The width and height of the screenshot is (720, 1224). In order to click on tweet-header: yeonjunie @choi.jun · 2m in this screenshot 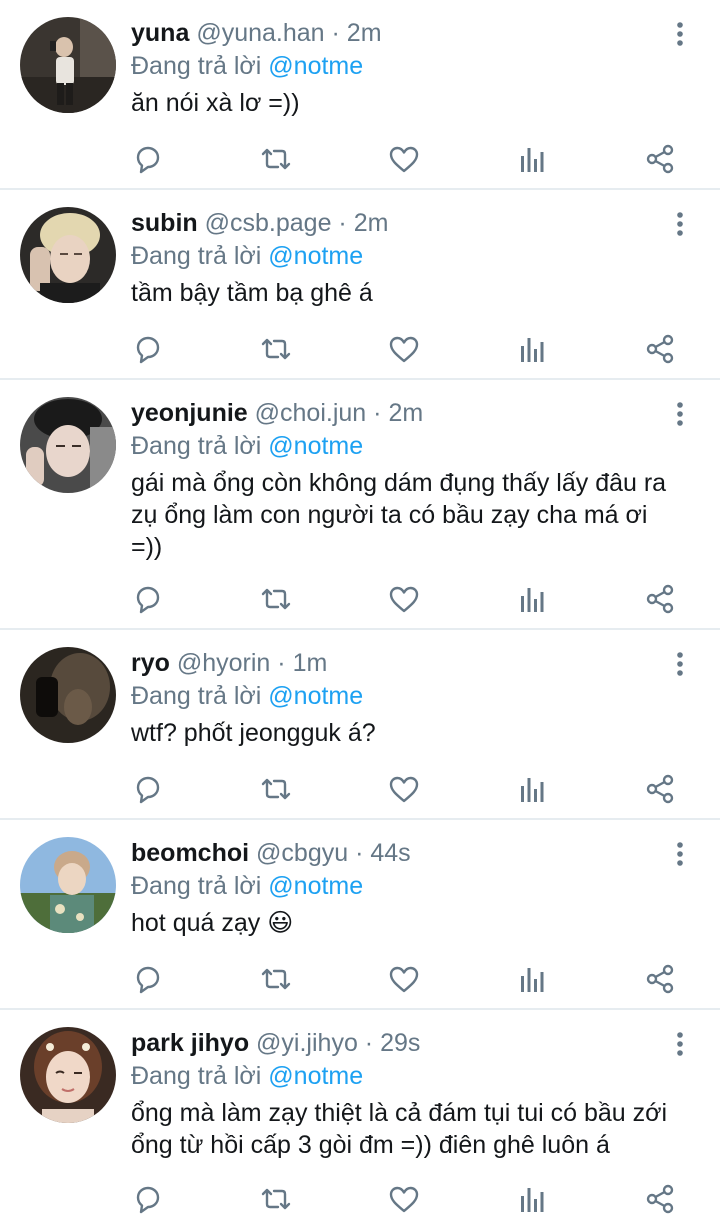, I will do `click(405, 413)`.